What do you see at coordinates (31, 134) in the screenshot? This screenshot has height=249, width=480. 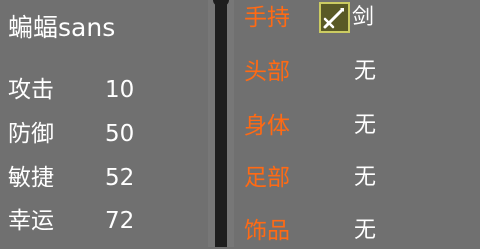 I see `stat-label: 防御` at bounding box center [31, 134].